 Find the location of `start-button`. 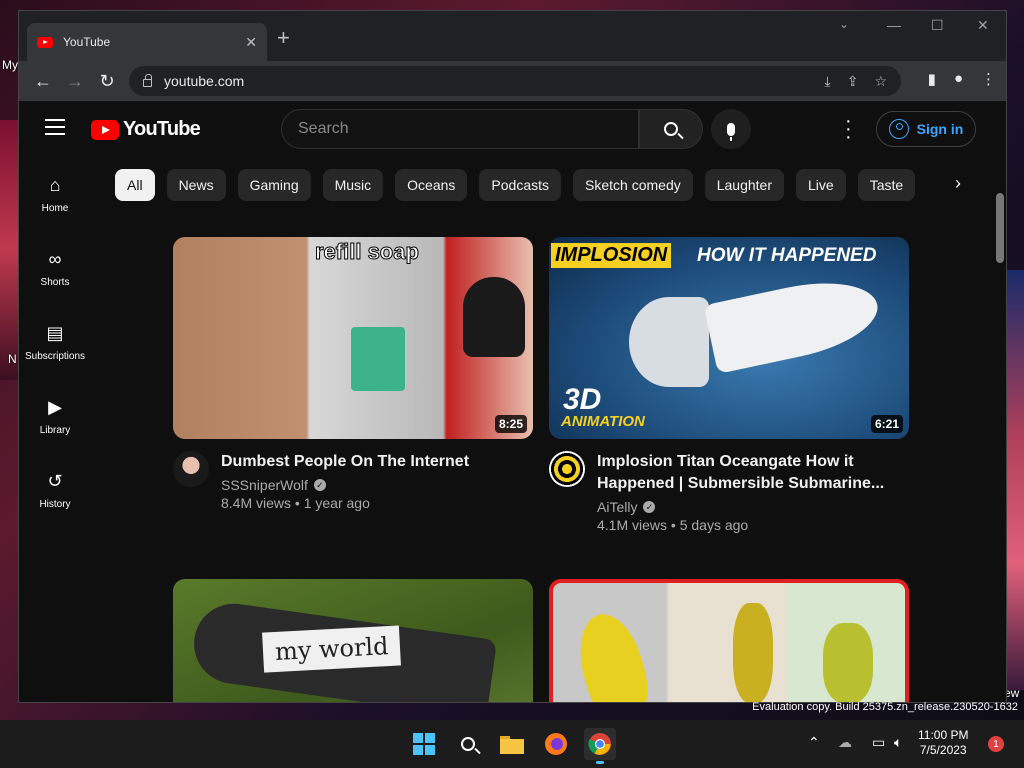

start-button is located at coordinates (424, 744).